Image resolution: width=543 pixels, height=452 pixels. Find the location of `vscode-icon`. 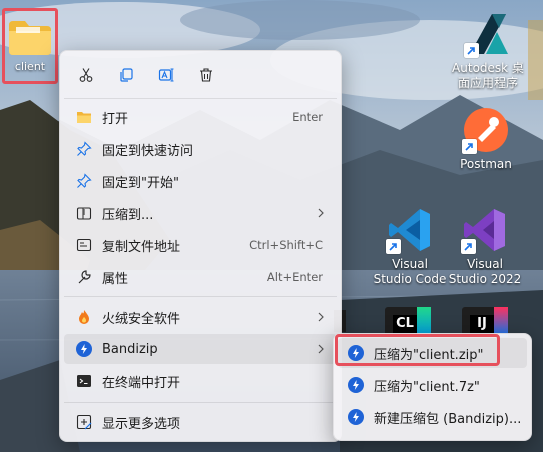

vscode-icon is located at coordinates (410, 230).